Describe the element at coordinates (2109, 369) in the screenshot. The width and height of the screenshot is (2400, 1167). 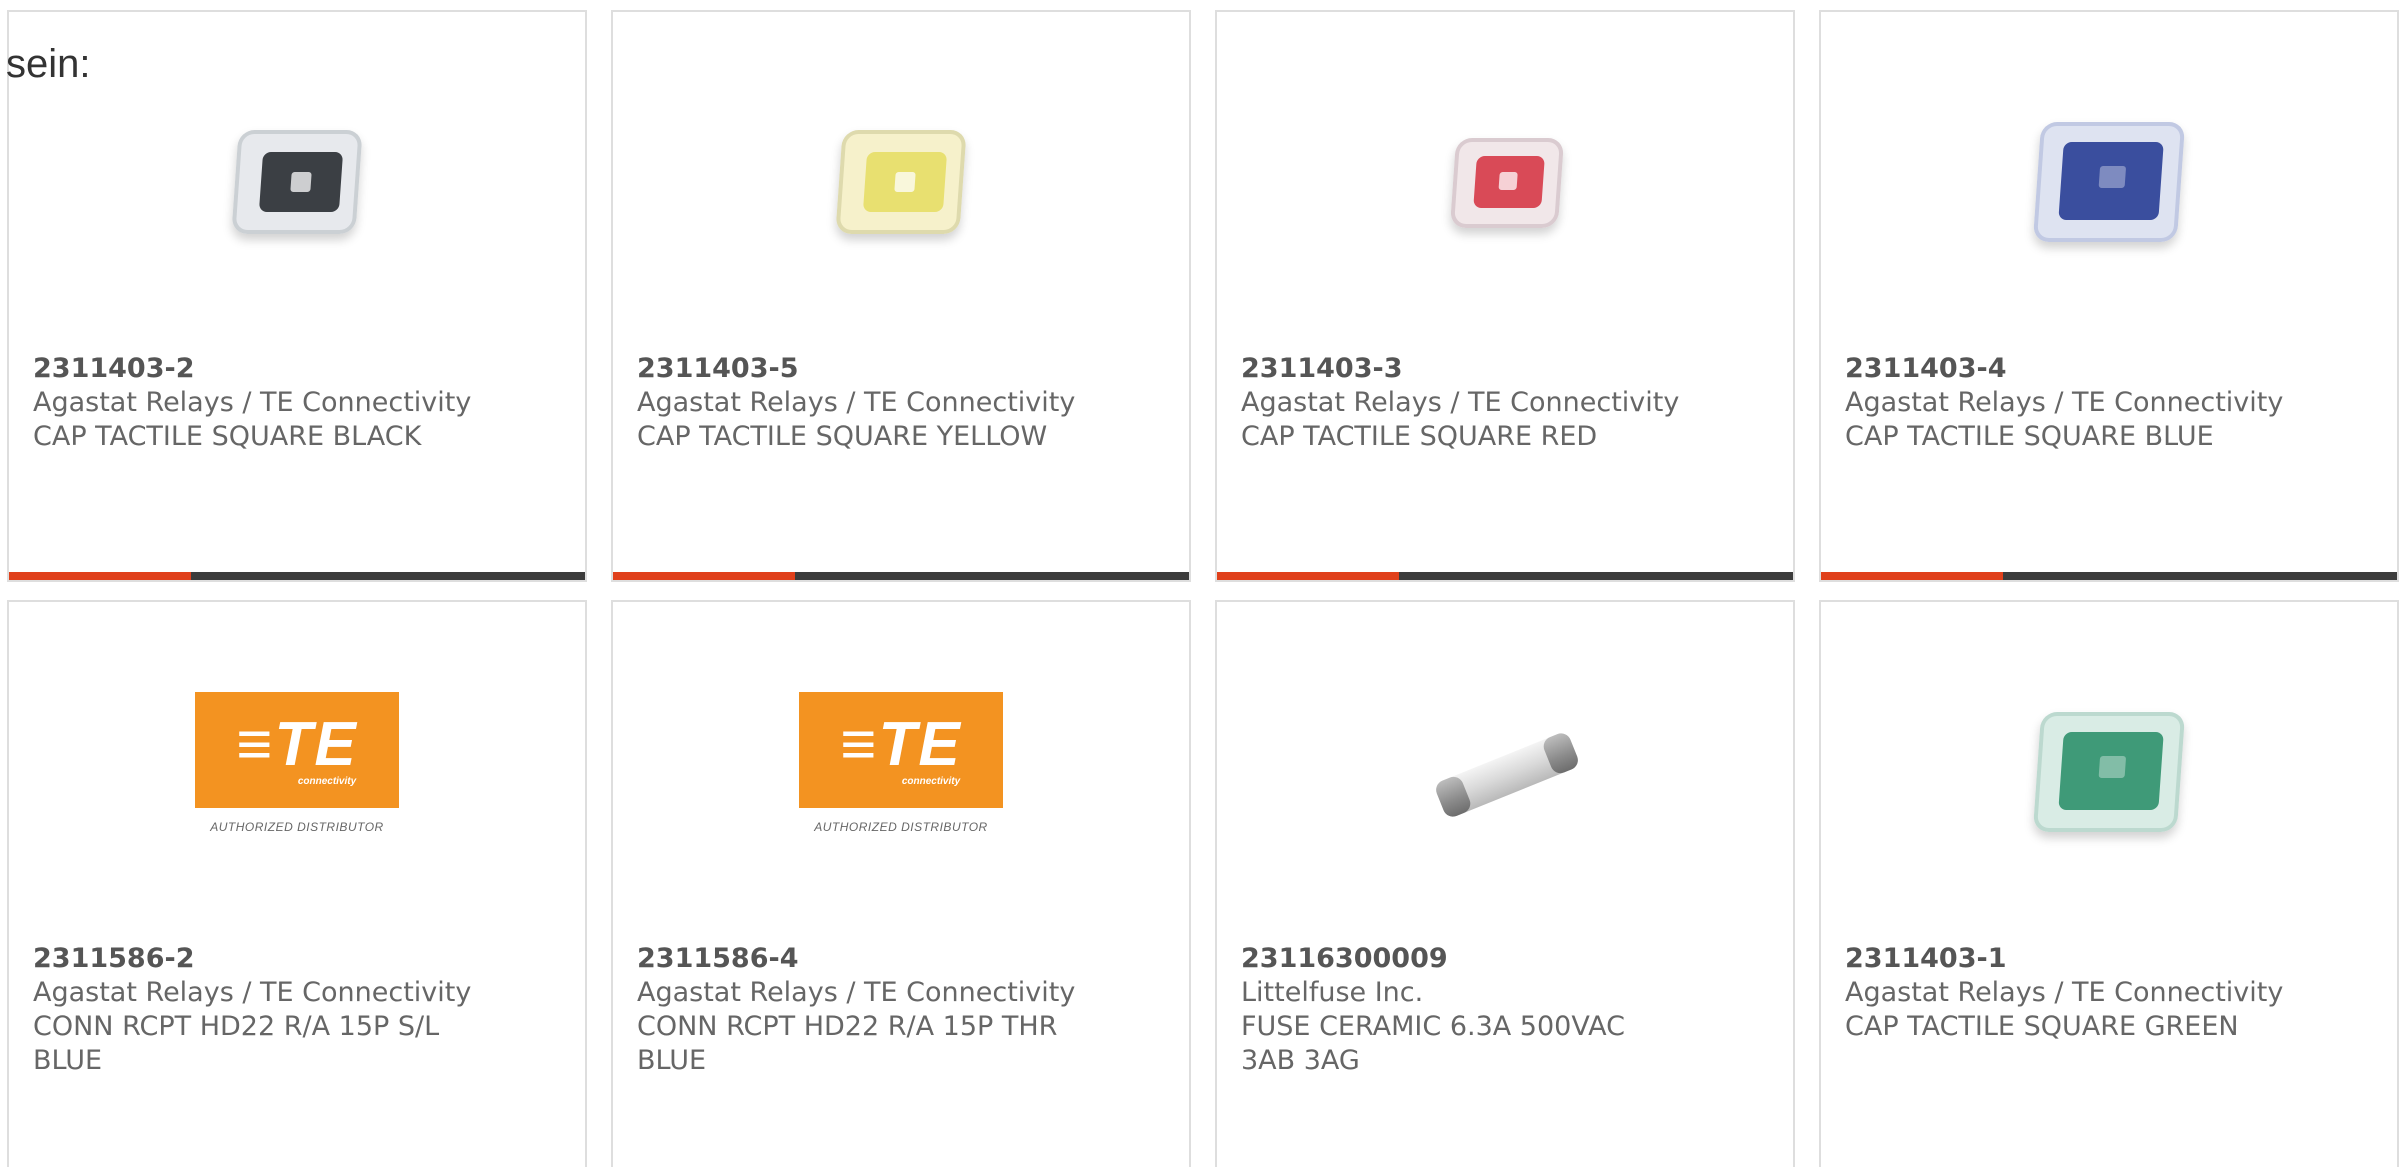
I see `part-number-link: 2311403-4` at that location.